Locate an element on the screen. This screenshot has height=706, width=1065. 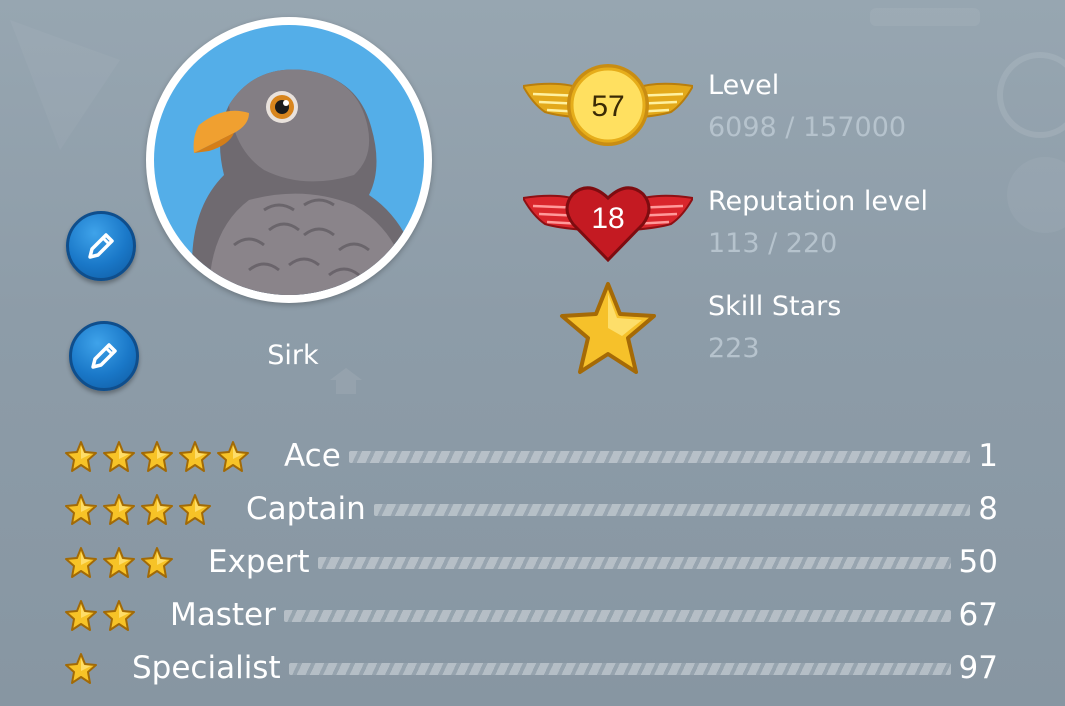
reputation-badge-number: 18 is located at coordinates (607, 218).